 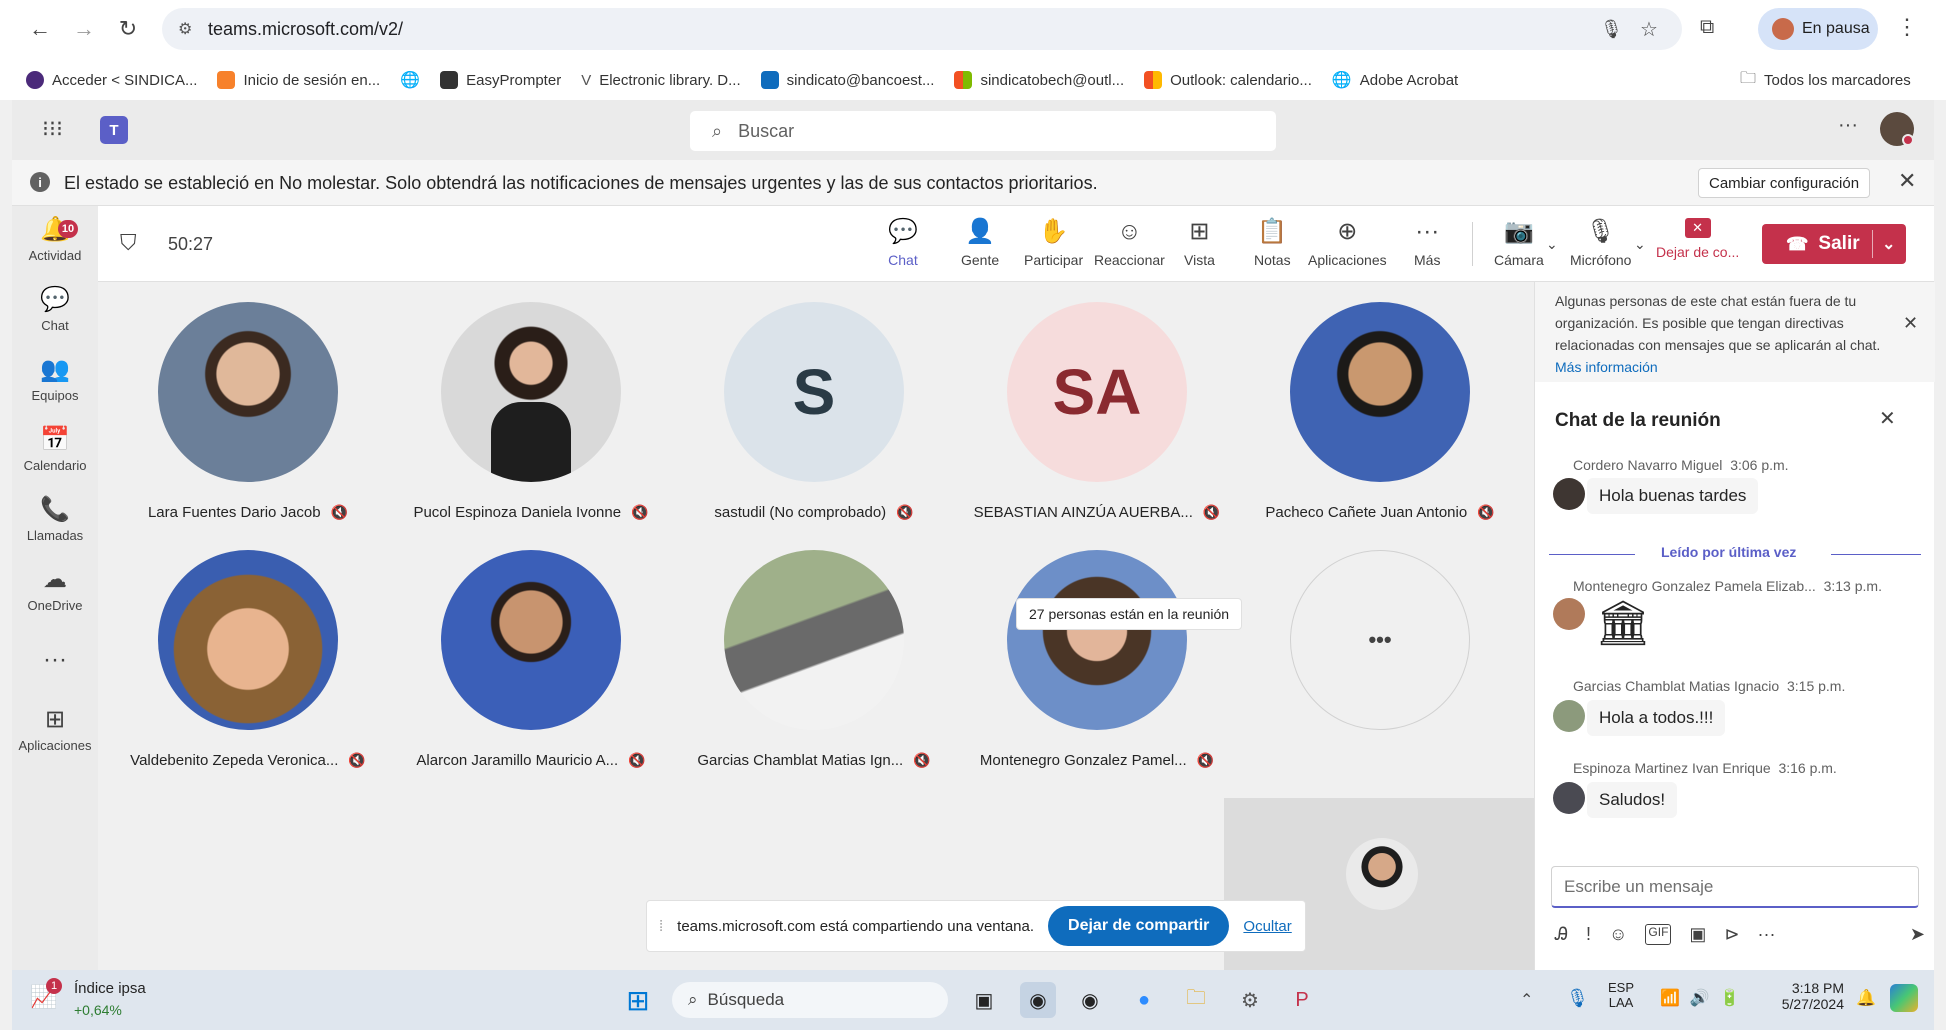 I want to click on system-tray: 📶 🔊 🔋, so click(x=1700, y=998).